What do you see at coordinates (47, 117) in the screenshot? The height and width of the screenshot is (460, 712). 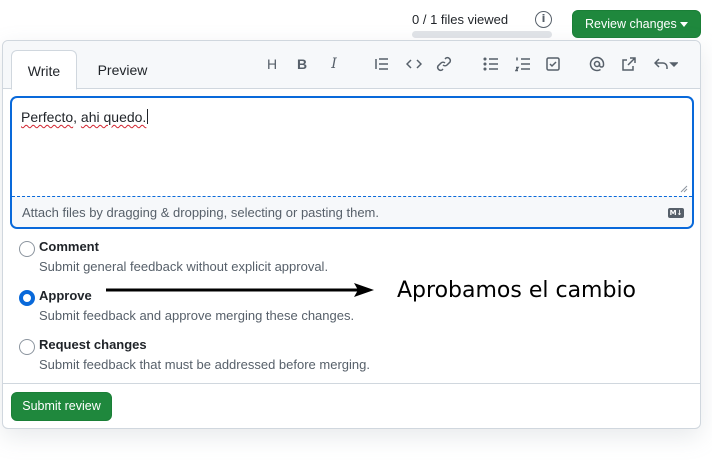 I see `comment-text-word: Perfecto` at bounding box center [47, 117].